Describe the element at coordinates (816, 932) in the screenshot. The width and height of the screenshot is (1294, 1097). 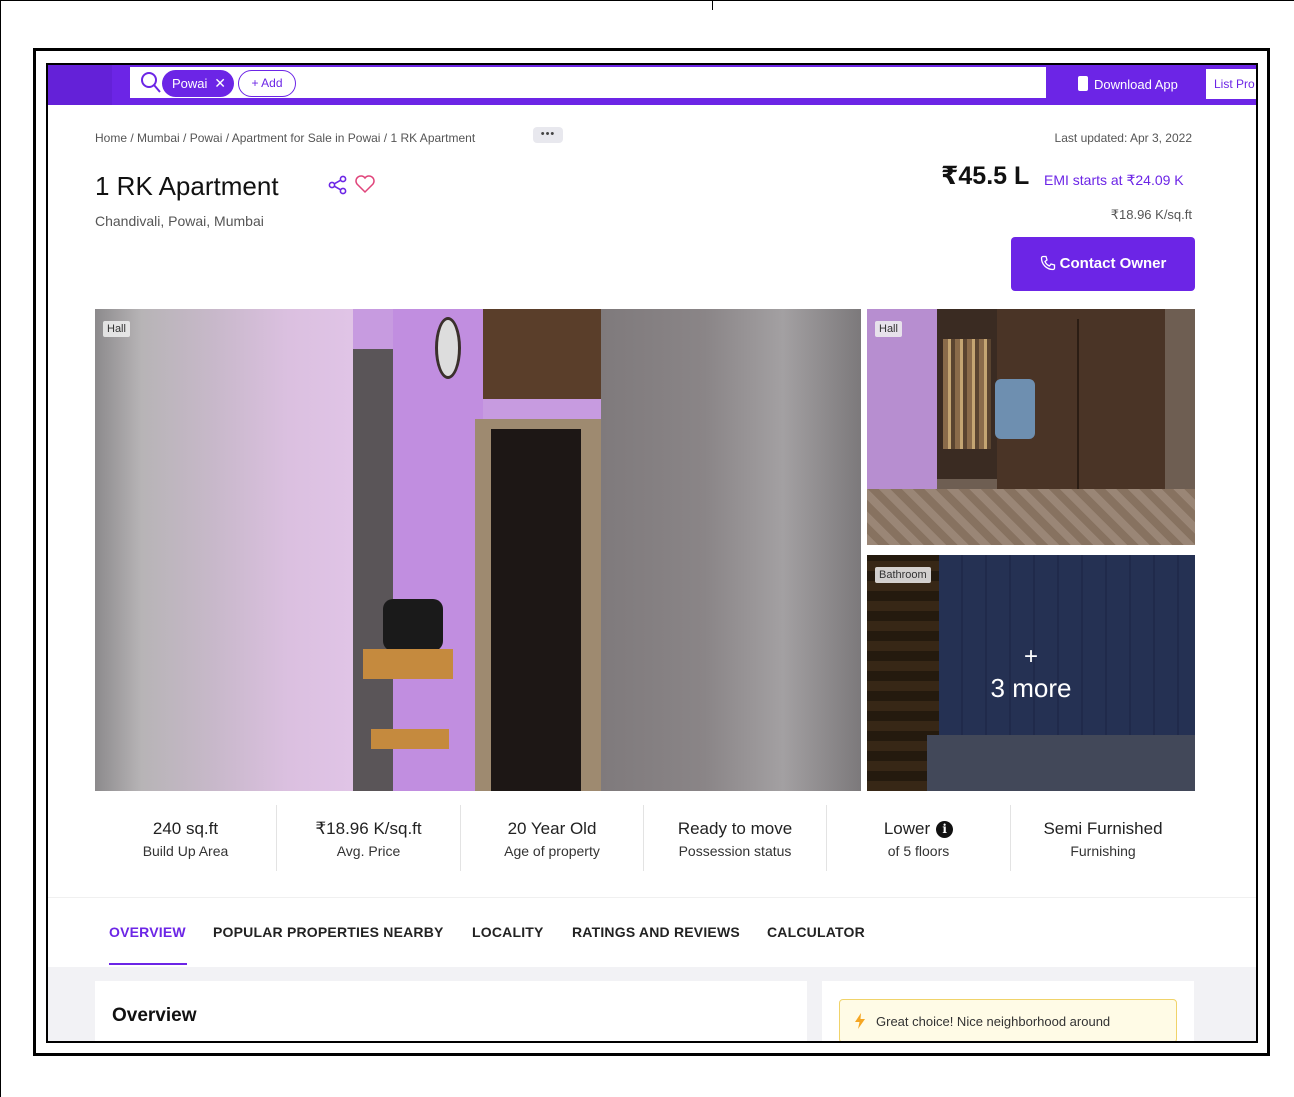
I see `tab-calculator: CALCULATOR` at that location.